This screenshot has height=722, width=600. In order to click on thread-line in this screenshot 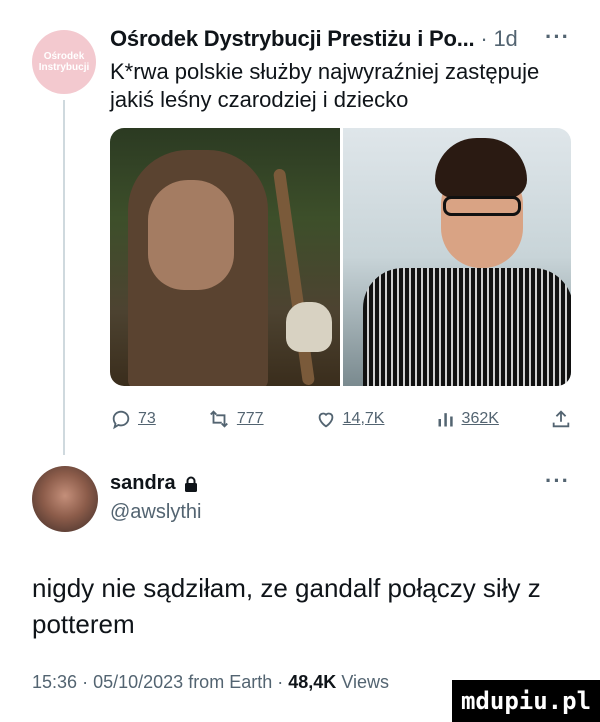, I will do `click(64, 277)`.